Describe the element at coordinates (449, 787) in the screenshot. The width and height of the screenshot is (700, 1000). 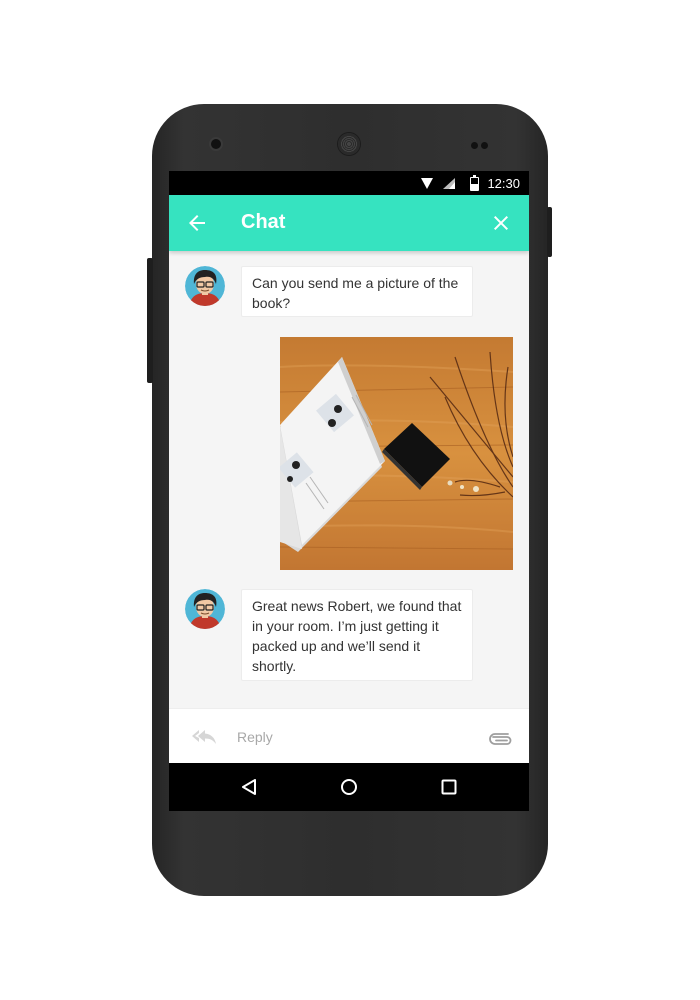
I see `nav-recents-icon` at that location.